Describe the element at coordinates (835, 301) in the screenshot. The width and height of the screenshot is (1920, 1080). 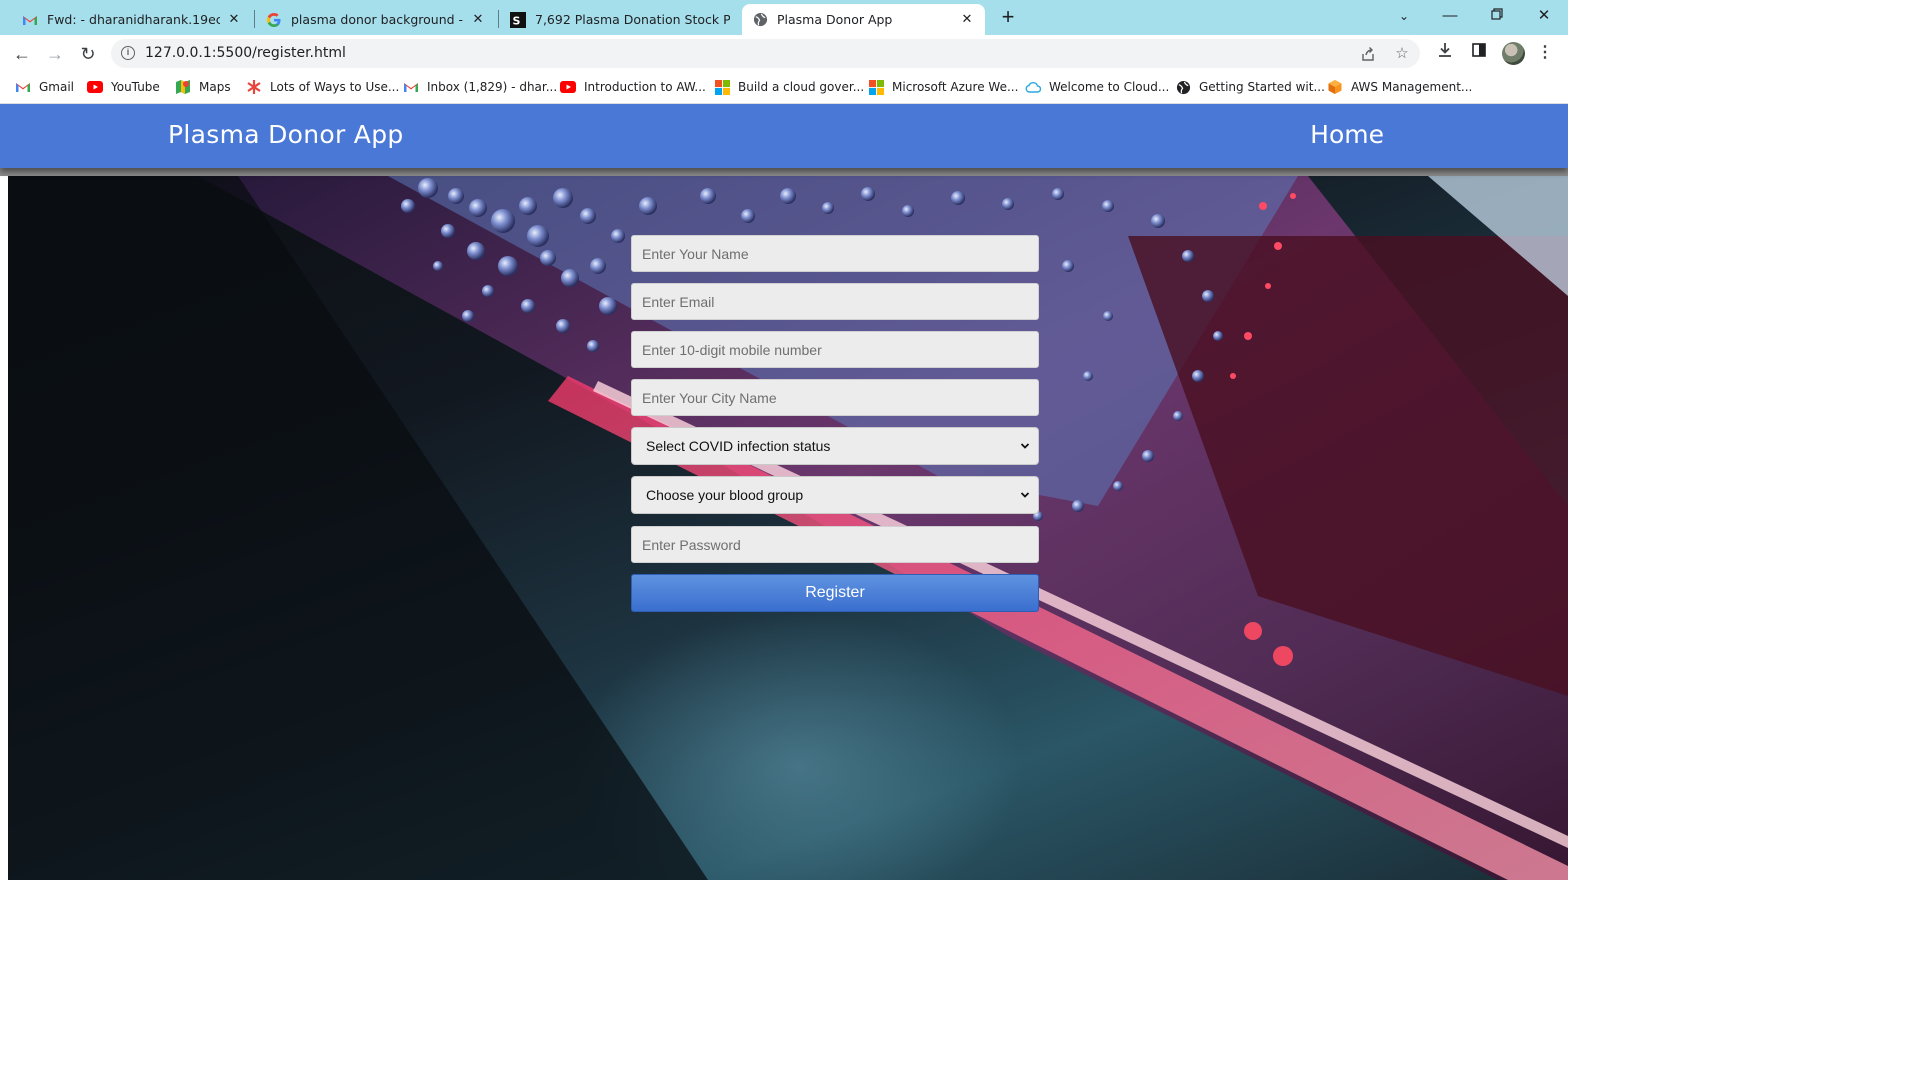
I see `email-input` at that location.